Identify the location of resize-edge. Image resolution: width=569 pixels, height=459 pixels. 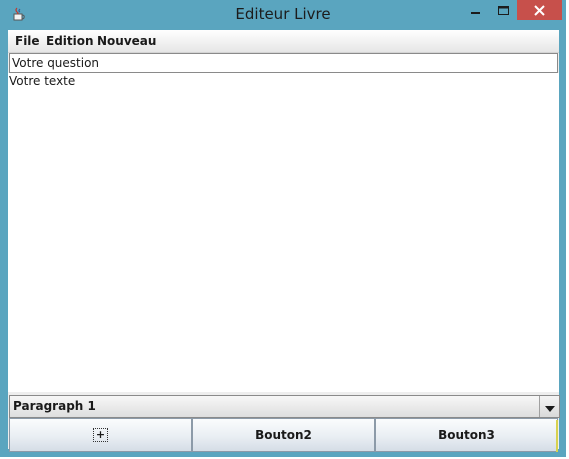
(557, 436).